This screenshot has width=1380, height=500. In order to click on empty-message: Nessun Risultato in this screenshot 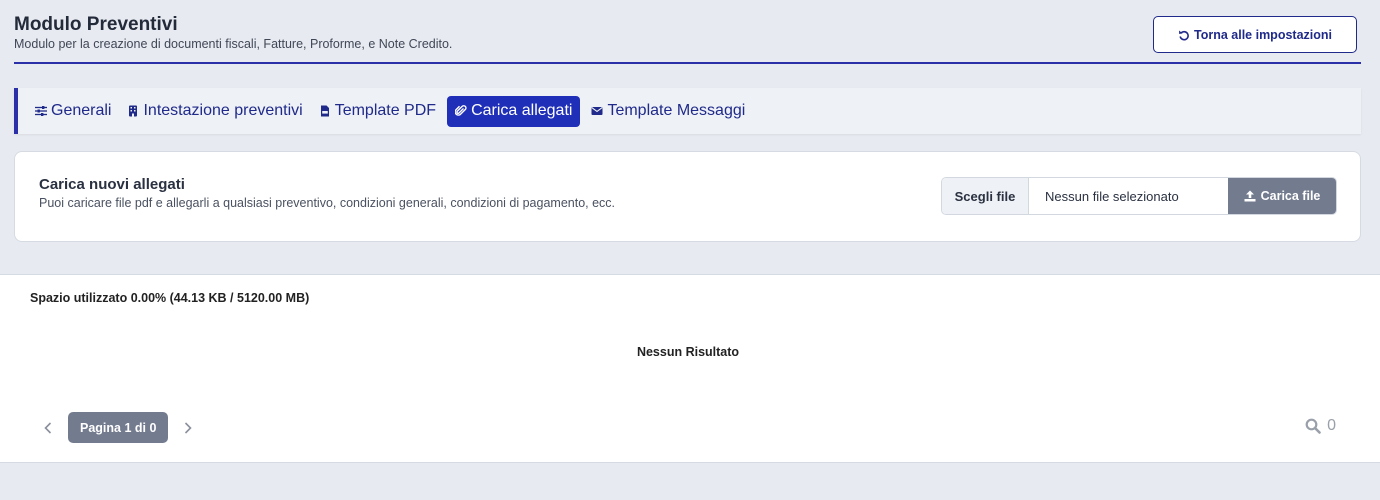, I will do `click(688, 352)`.